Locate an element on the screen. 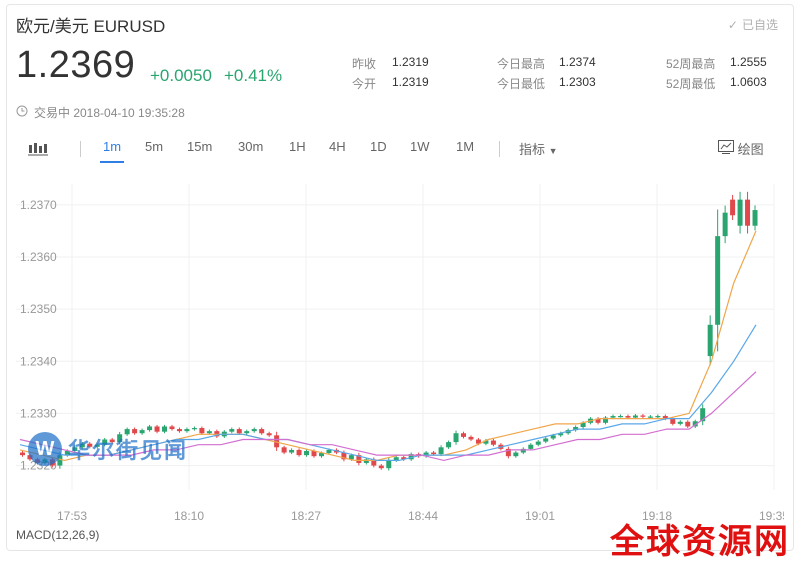 This screenshot has height=563, width=800. clock-icon is located at coordinates (22, 112).